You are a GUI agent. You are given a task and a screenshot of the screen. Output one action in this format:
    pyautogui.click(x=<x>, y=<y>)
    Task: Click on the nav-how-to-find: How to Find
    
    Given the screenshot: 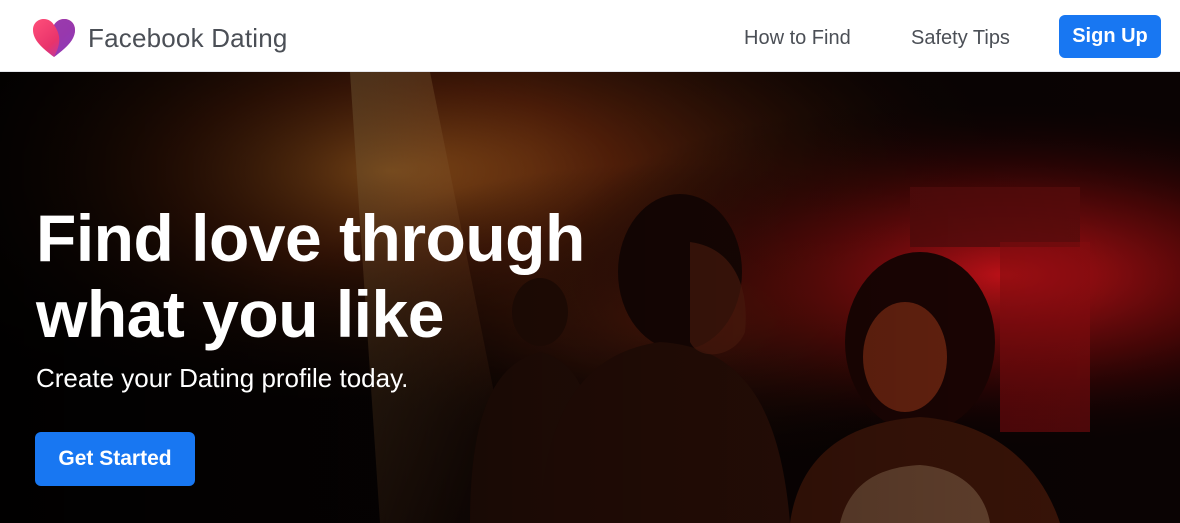 What is the action you would take?
    pyautogui.click(x=797, y=38)
    